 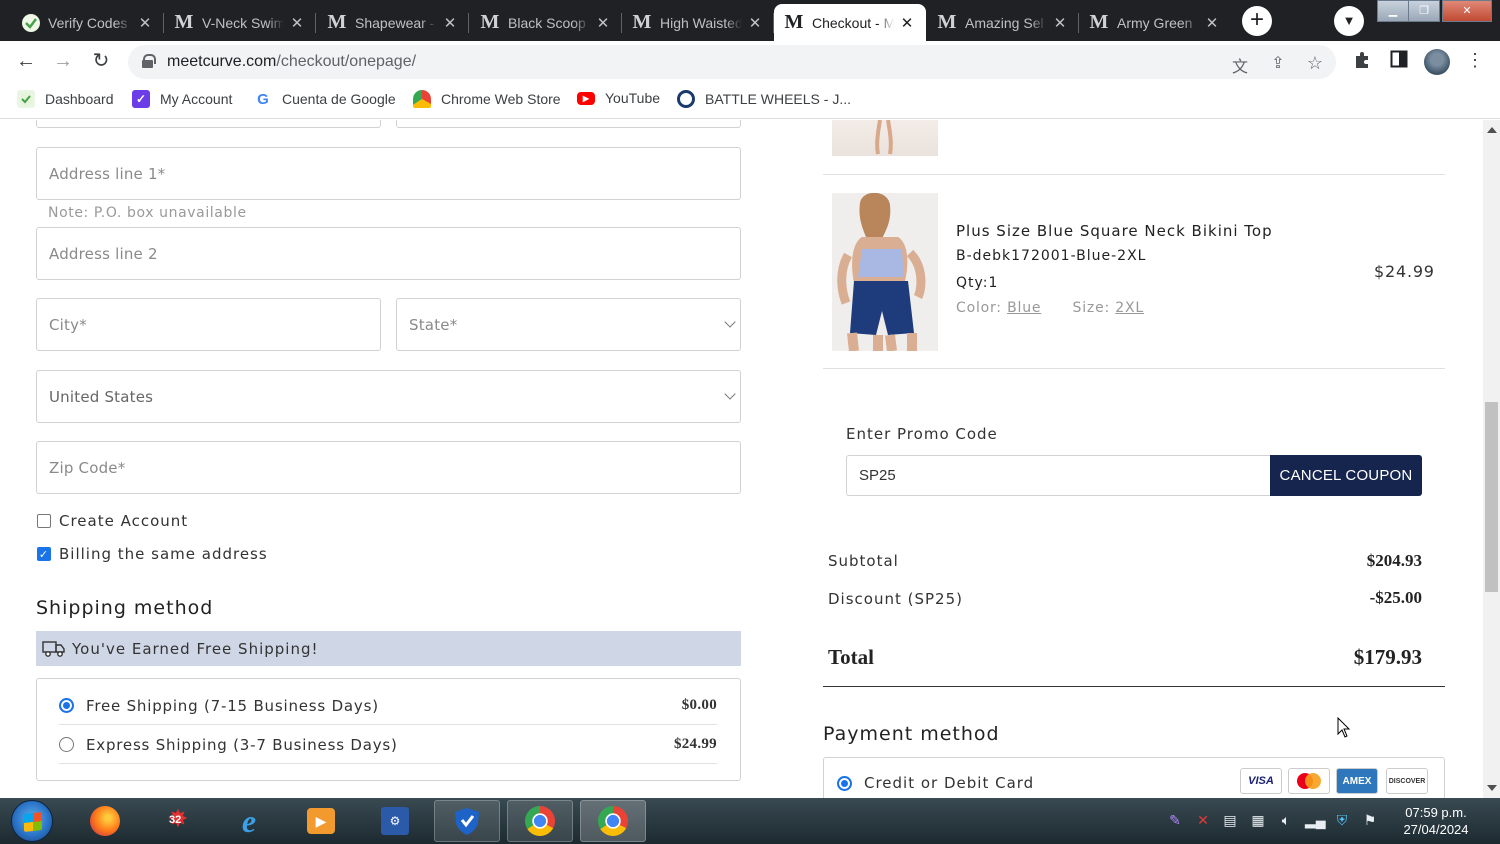 I want to click on start-button, so click(x=32, y=821).